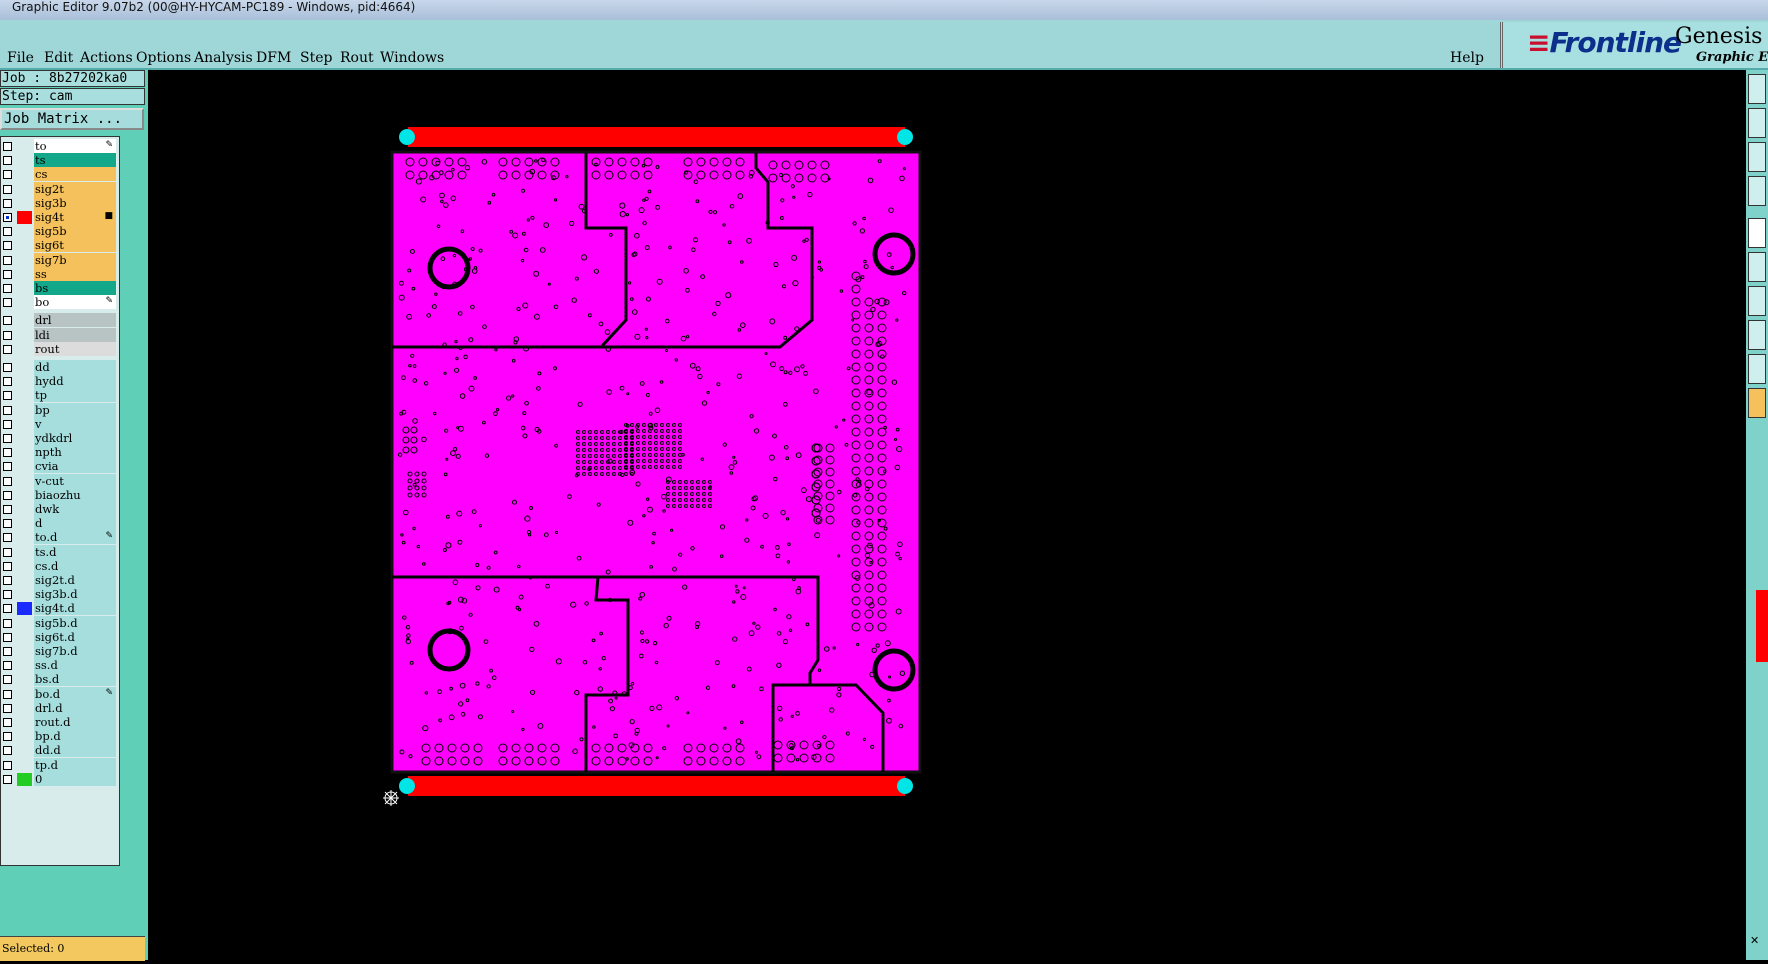 The image size is (1768, 964). I want to click on layer-row: sig7b.d, so click(59, 651).